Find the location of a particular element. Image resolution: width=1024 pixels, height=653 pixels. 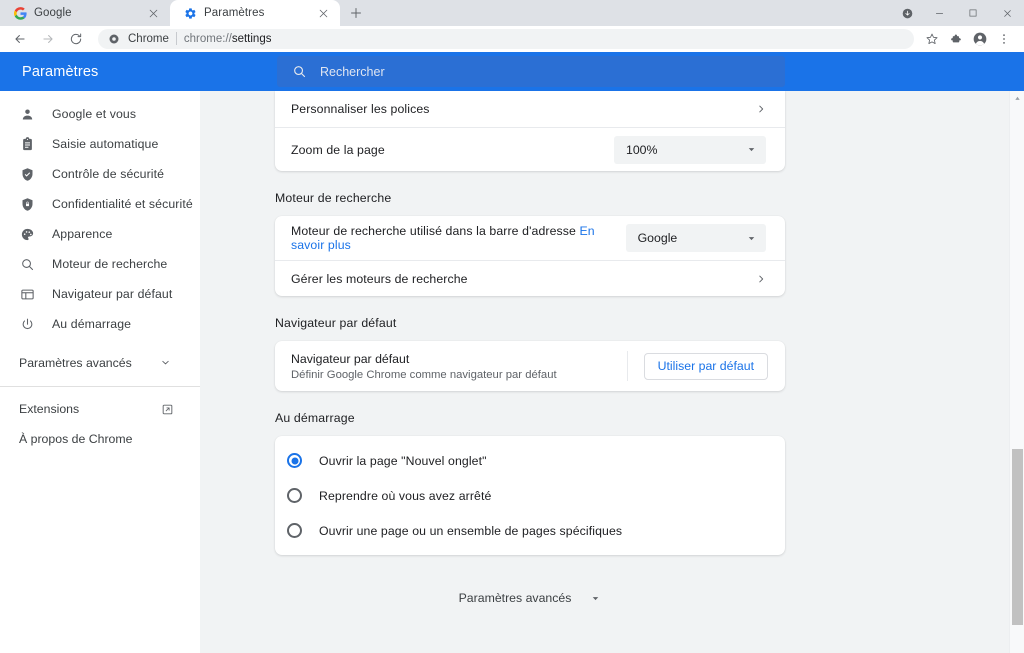

browser-toolbar: Chrome chrome://settings is located at coordinates (512, 39).